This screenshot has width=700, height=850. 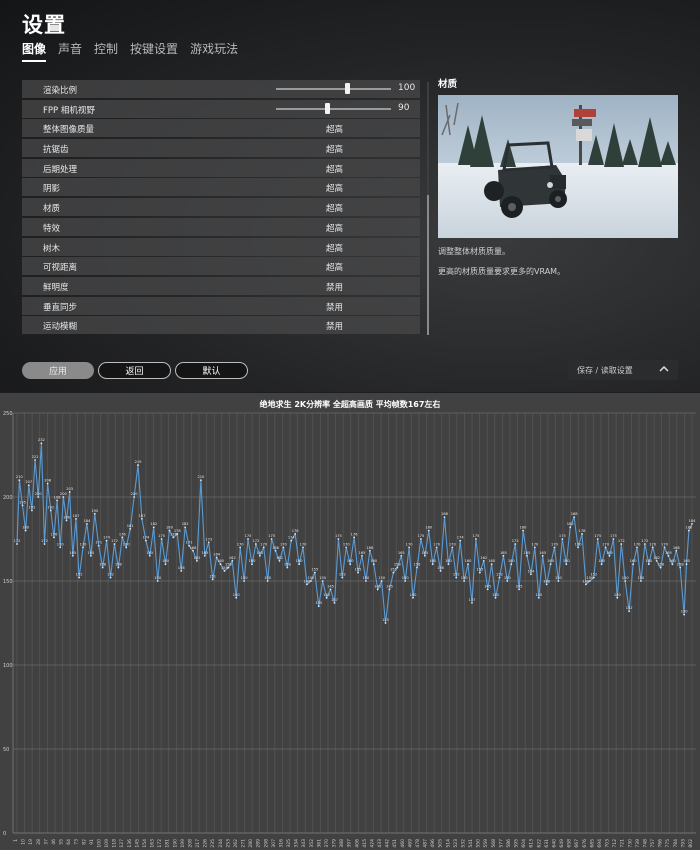 I want to click on x-tick-label: 172, so click(x=160, y=843).